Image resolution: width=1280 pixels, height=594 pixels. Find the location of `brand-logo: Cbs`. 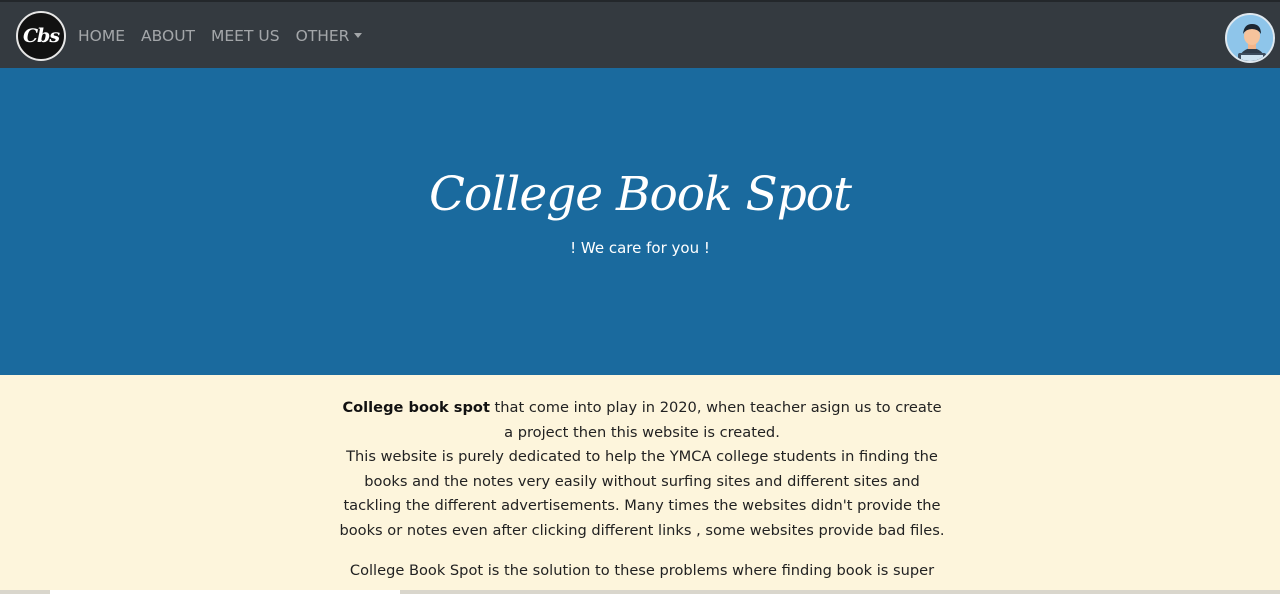

brand-logo: Cbs is located at coordinates (41, 36).